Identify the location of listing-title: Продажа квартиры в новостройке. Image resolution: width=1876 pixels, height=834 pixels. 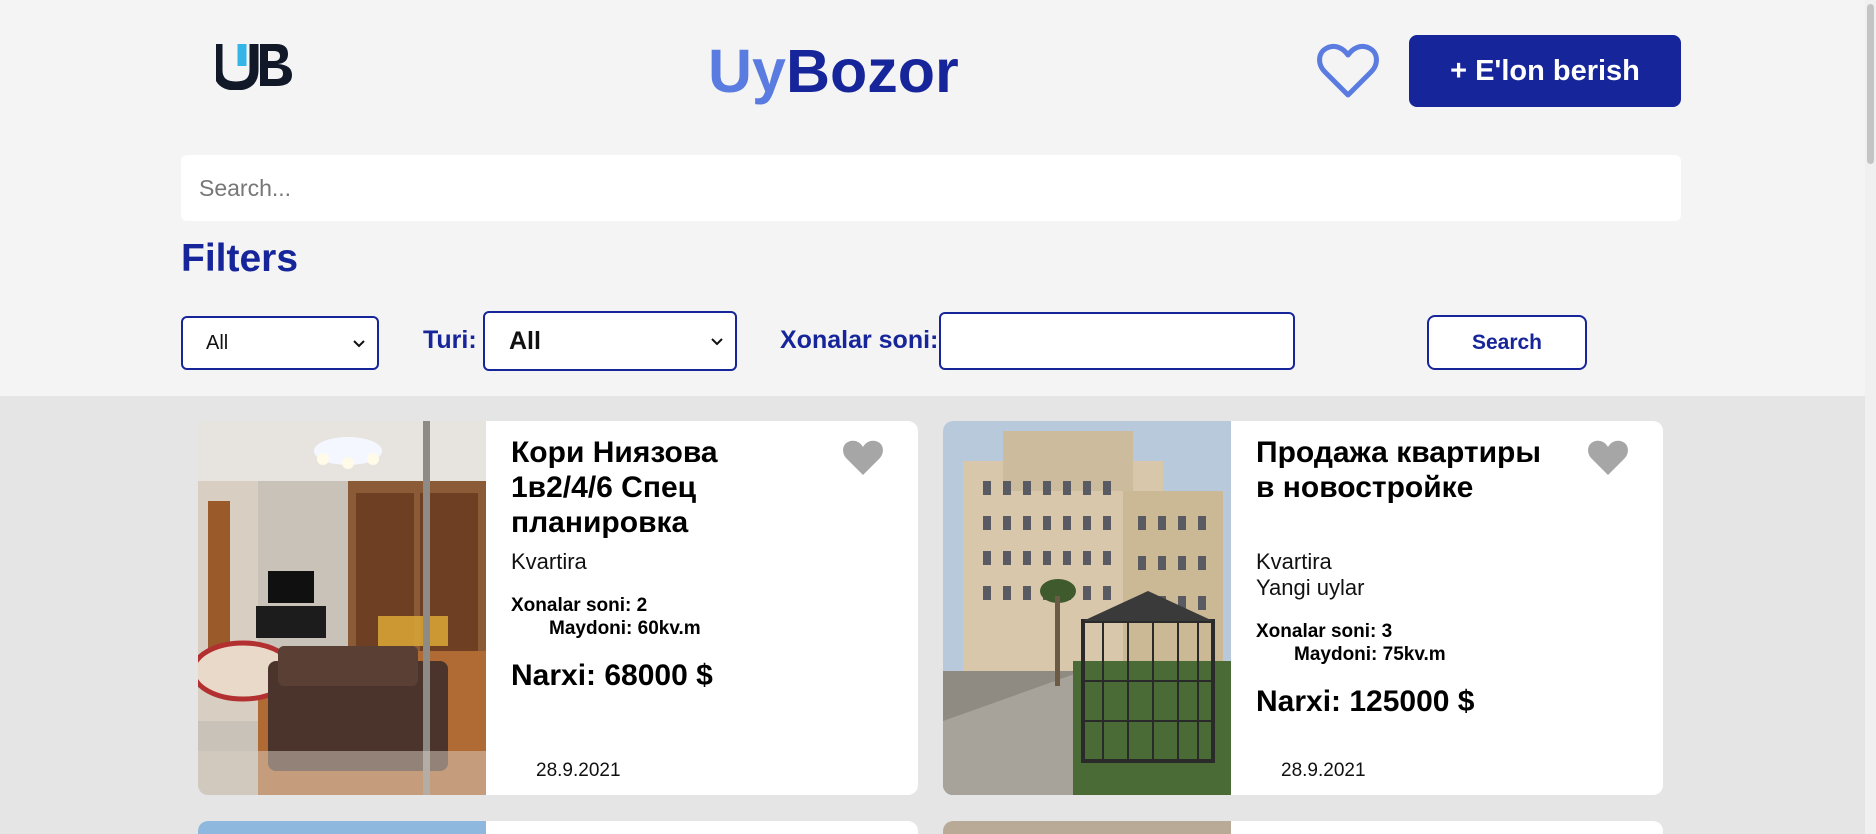
(1401, 470).